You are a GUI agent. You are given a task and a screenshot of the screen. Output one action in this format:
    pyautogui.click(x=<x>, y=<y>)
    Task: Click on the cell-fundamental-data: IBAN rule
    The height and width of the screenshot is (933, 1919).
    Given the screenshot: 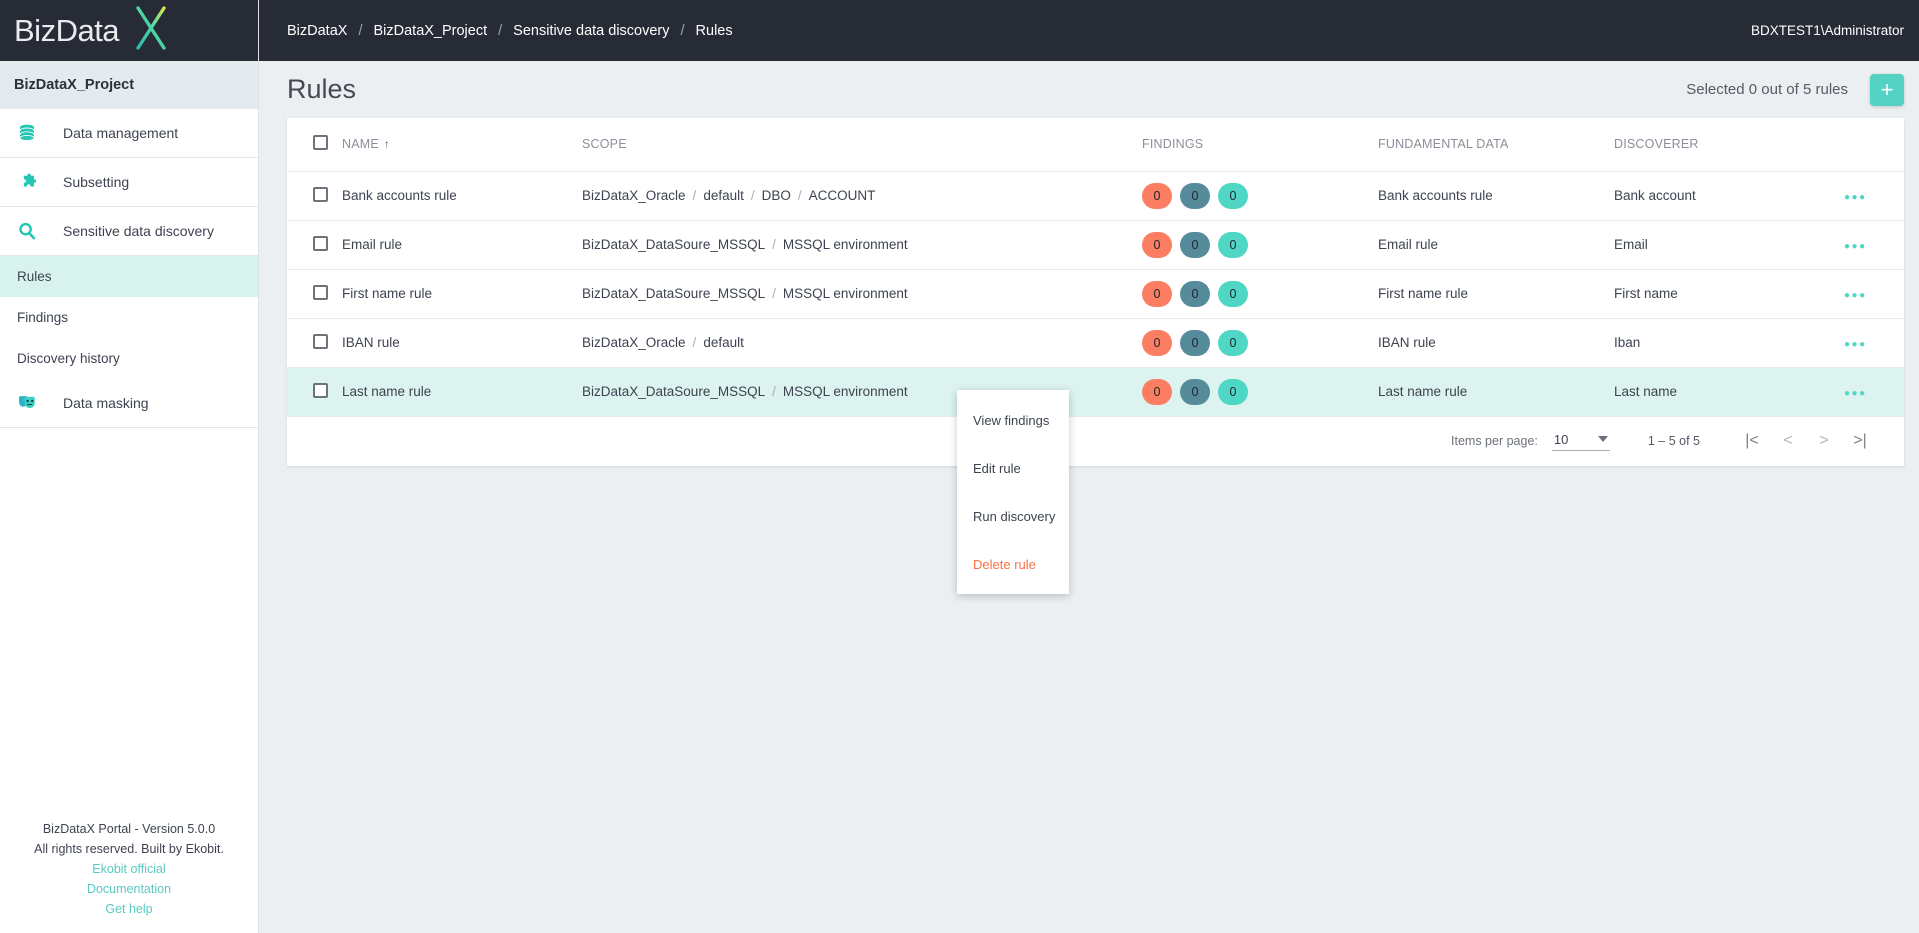 What is the action you would take?
    pyautogui.click(x=1496, y=343)
    